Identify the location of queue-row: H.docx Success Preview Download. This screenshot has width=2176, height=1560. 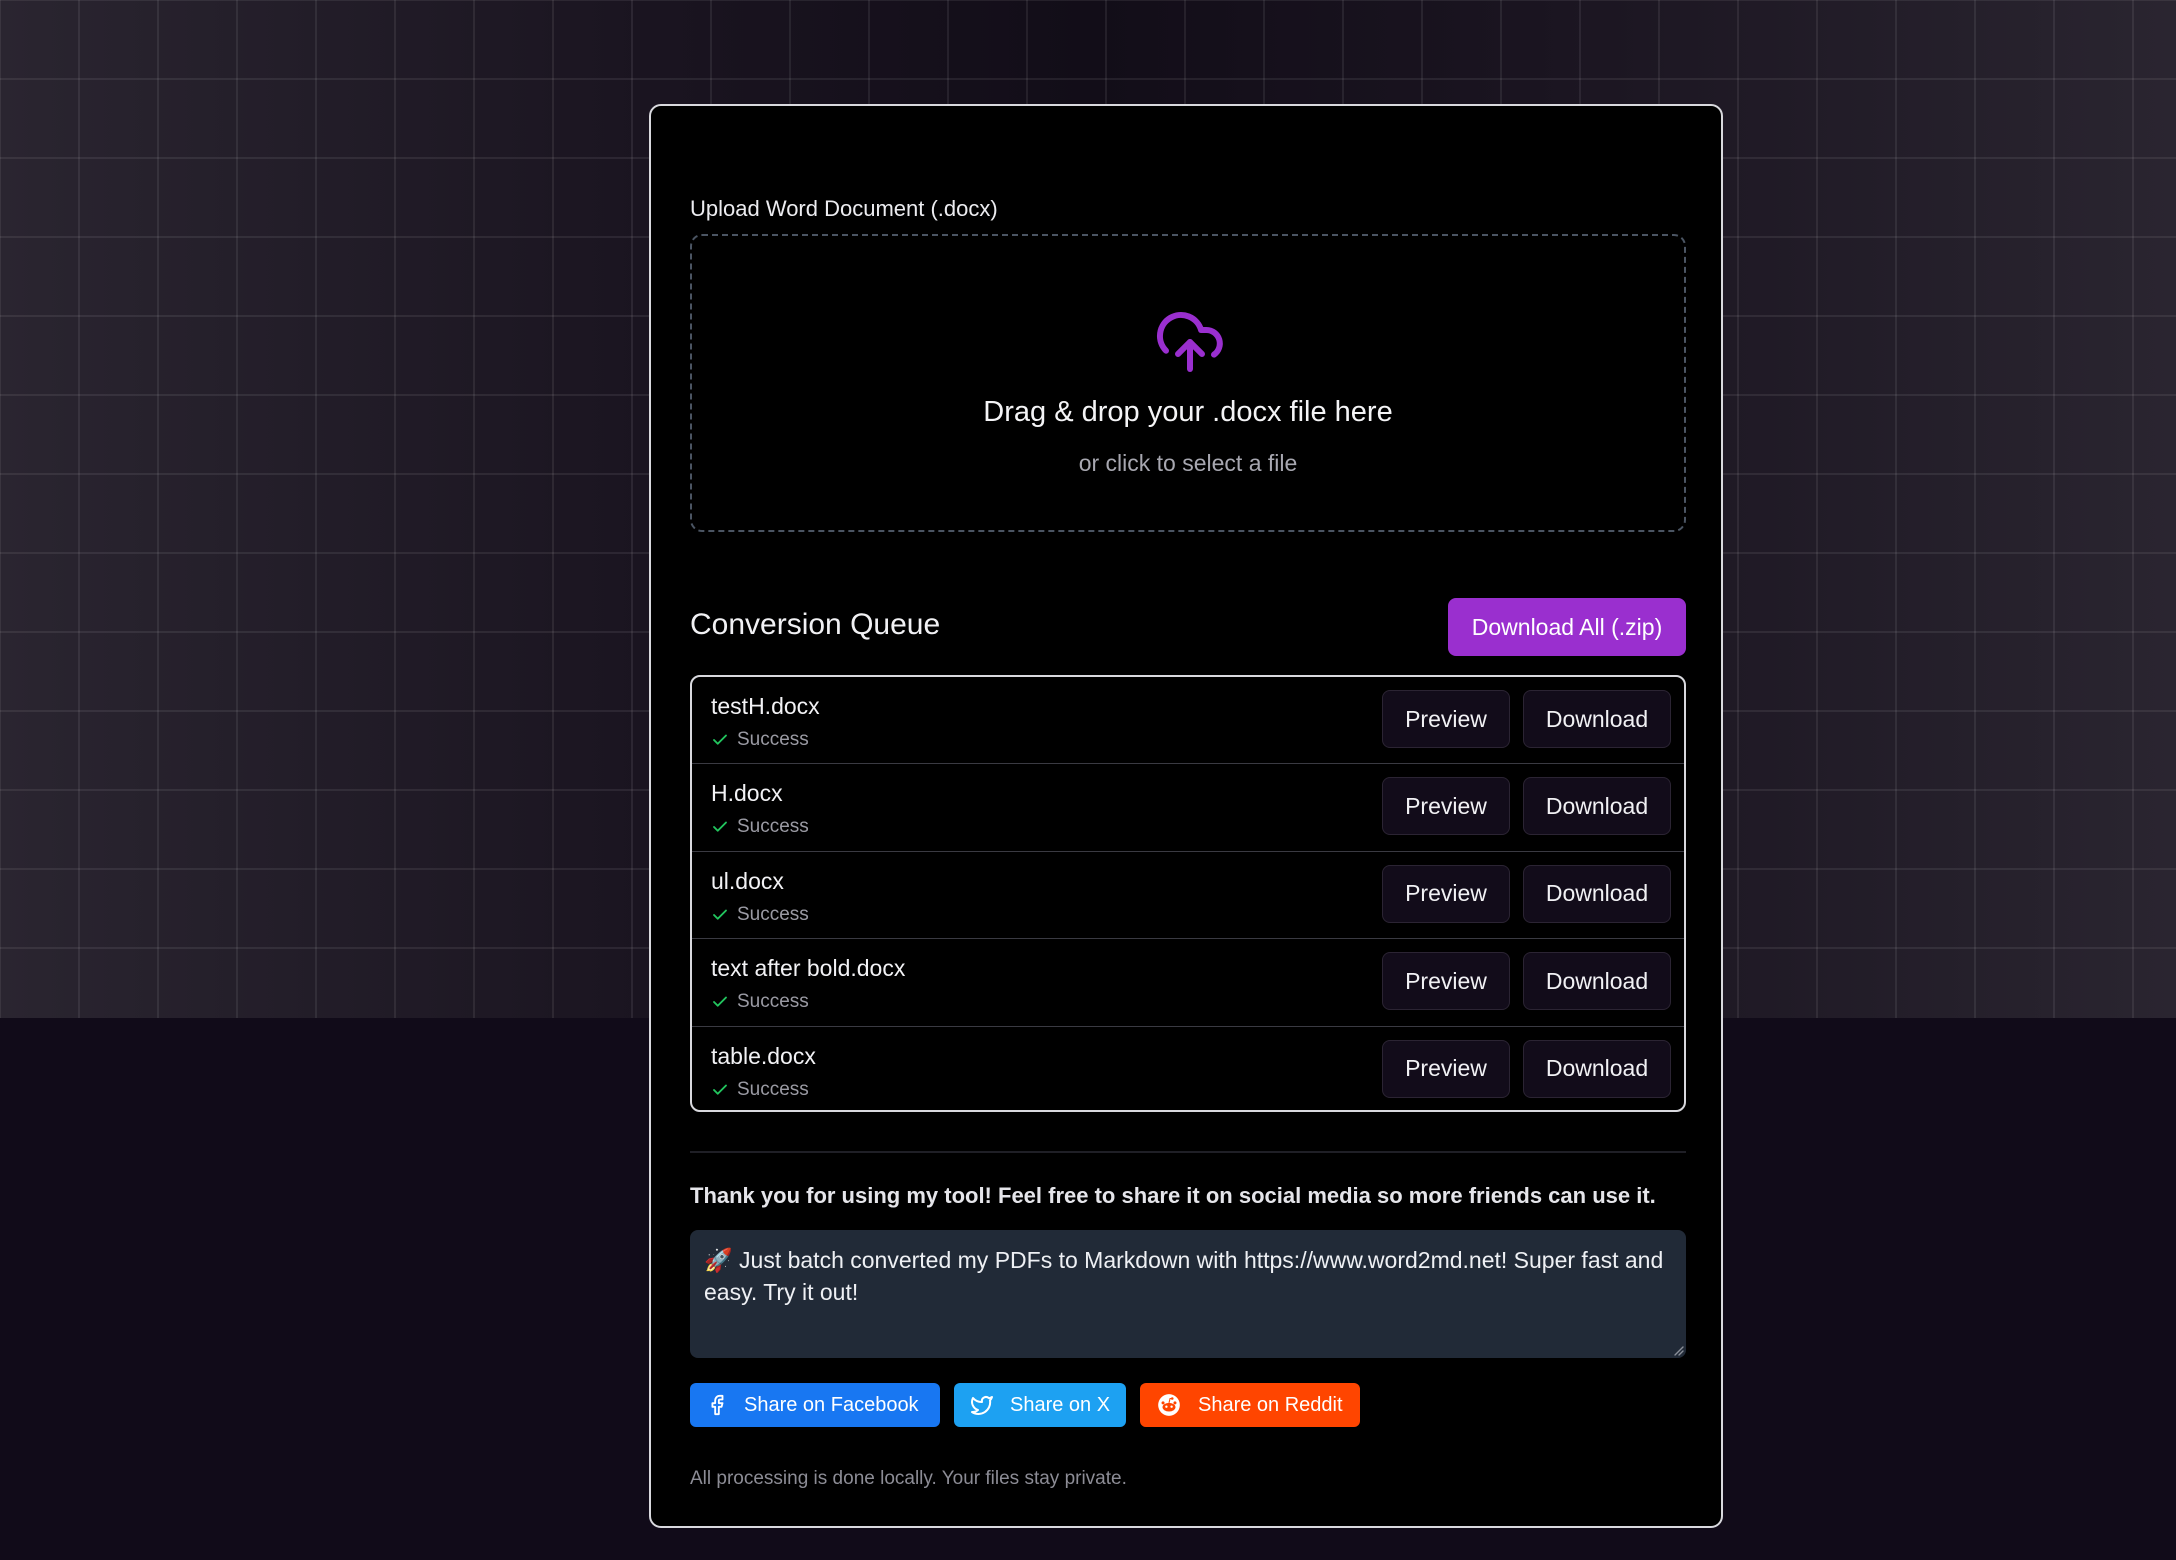
(1188, 808).